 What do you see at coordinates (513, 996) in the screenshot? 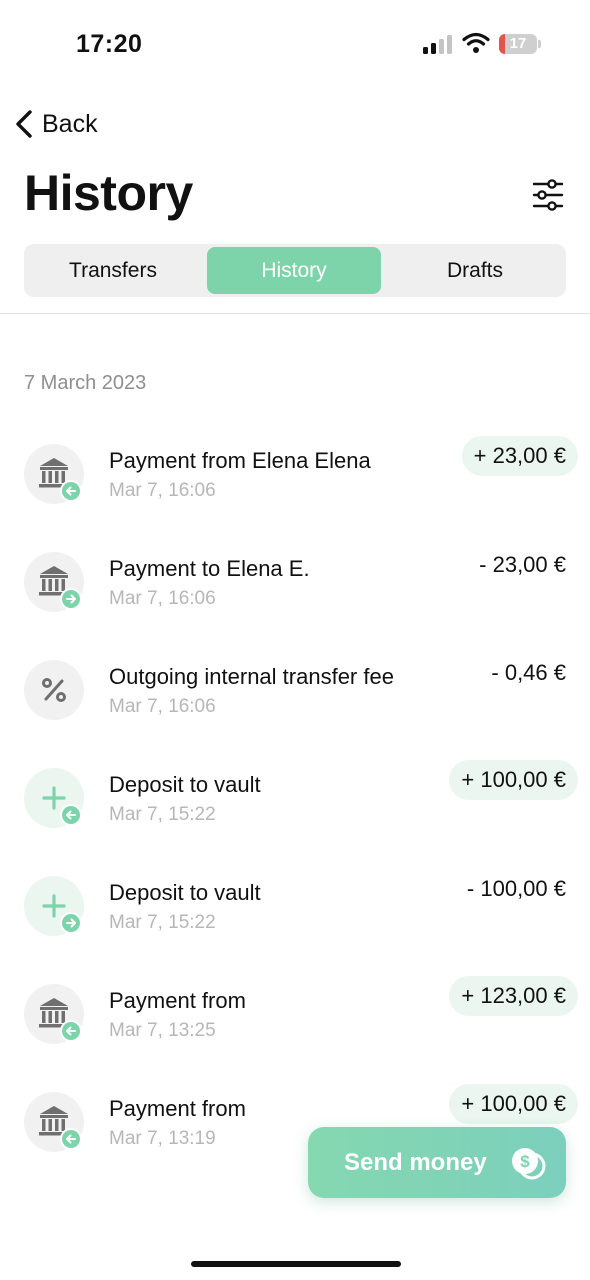
I see `transaction-amount: + 123,00 €` at bounding box center [513, 996].